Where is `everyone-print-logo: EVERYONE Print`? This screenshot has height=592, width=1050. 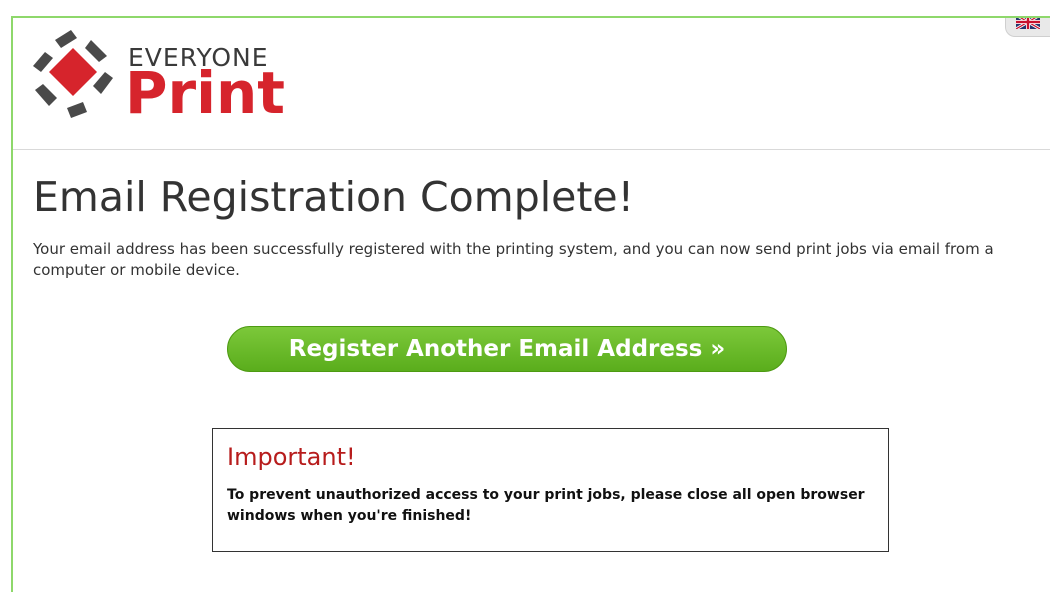 everyone-print-logo: EVERYONE Print is located at coordinates (160, 76).